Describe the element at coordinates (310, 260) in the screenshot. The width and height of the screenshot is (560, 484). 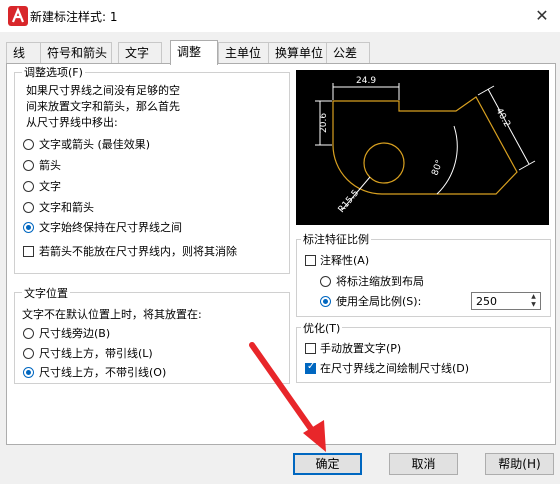
I see `annotative-checkbox` at that location.